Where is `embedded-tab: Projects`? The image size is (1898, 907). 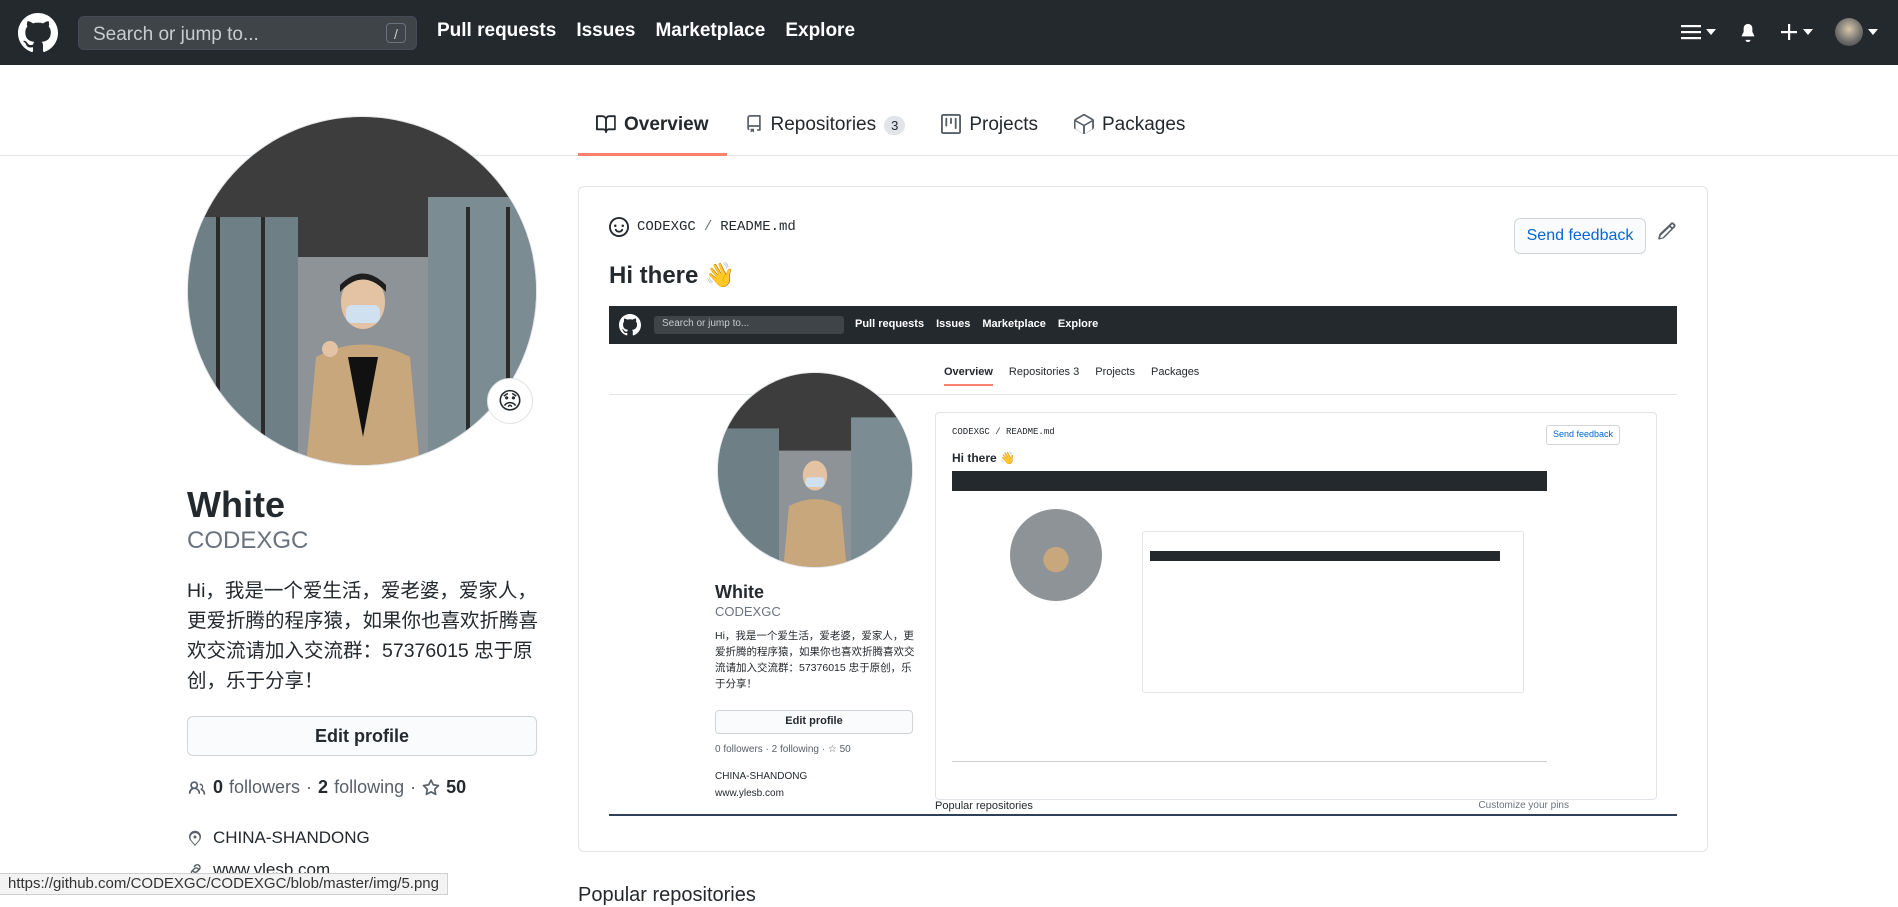
embedded-tab: Projects is located at coordinates (1115, 372).